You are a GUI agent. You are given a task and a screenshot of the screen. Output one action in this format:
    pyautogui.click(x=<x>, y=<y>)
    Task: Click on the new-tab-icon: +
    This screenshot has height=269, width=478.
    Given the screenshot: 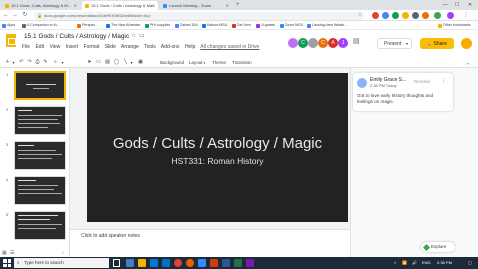 What is the action you would take?
    pyautogui.click(x=238, y=5)
    